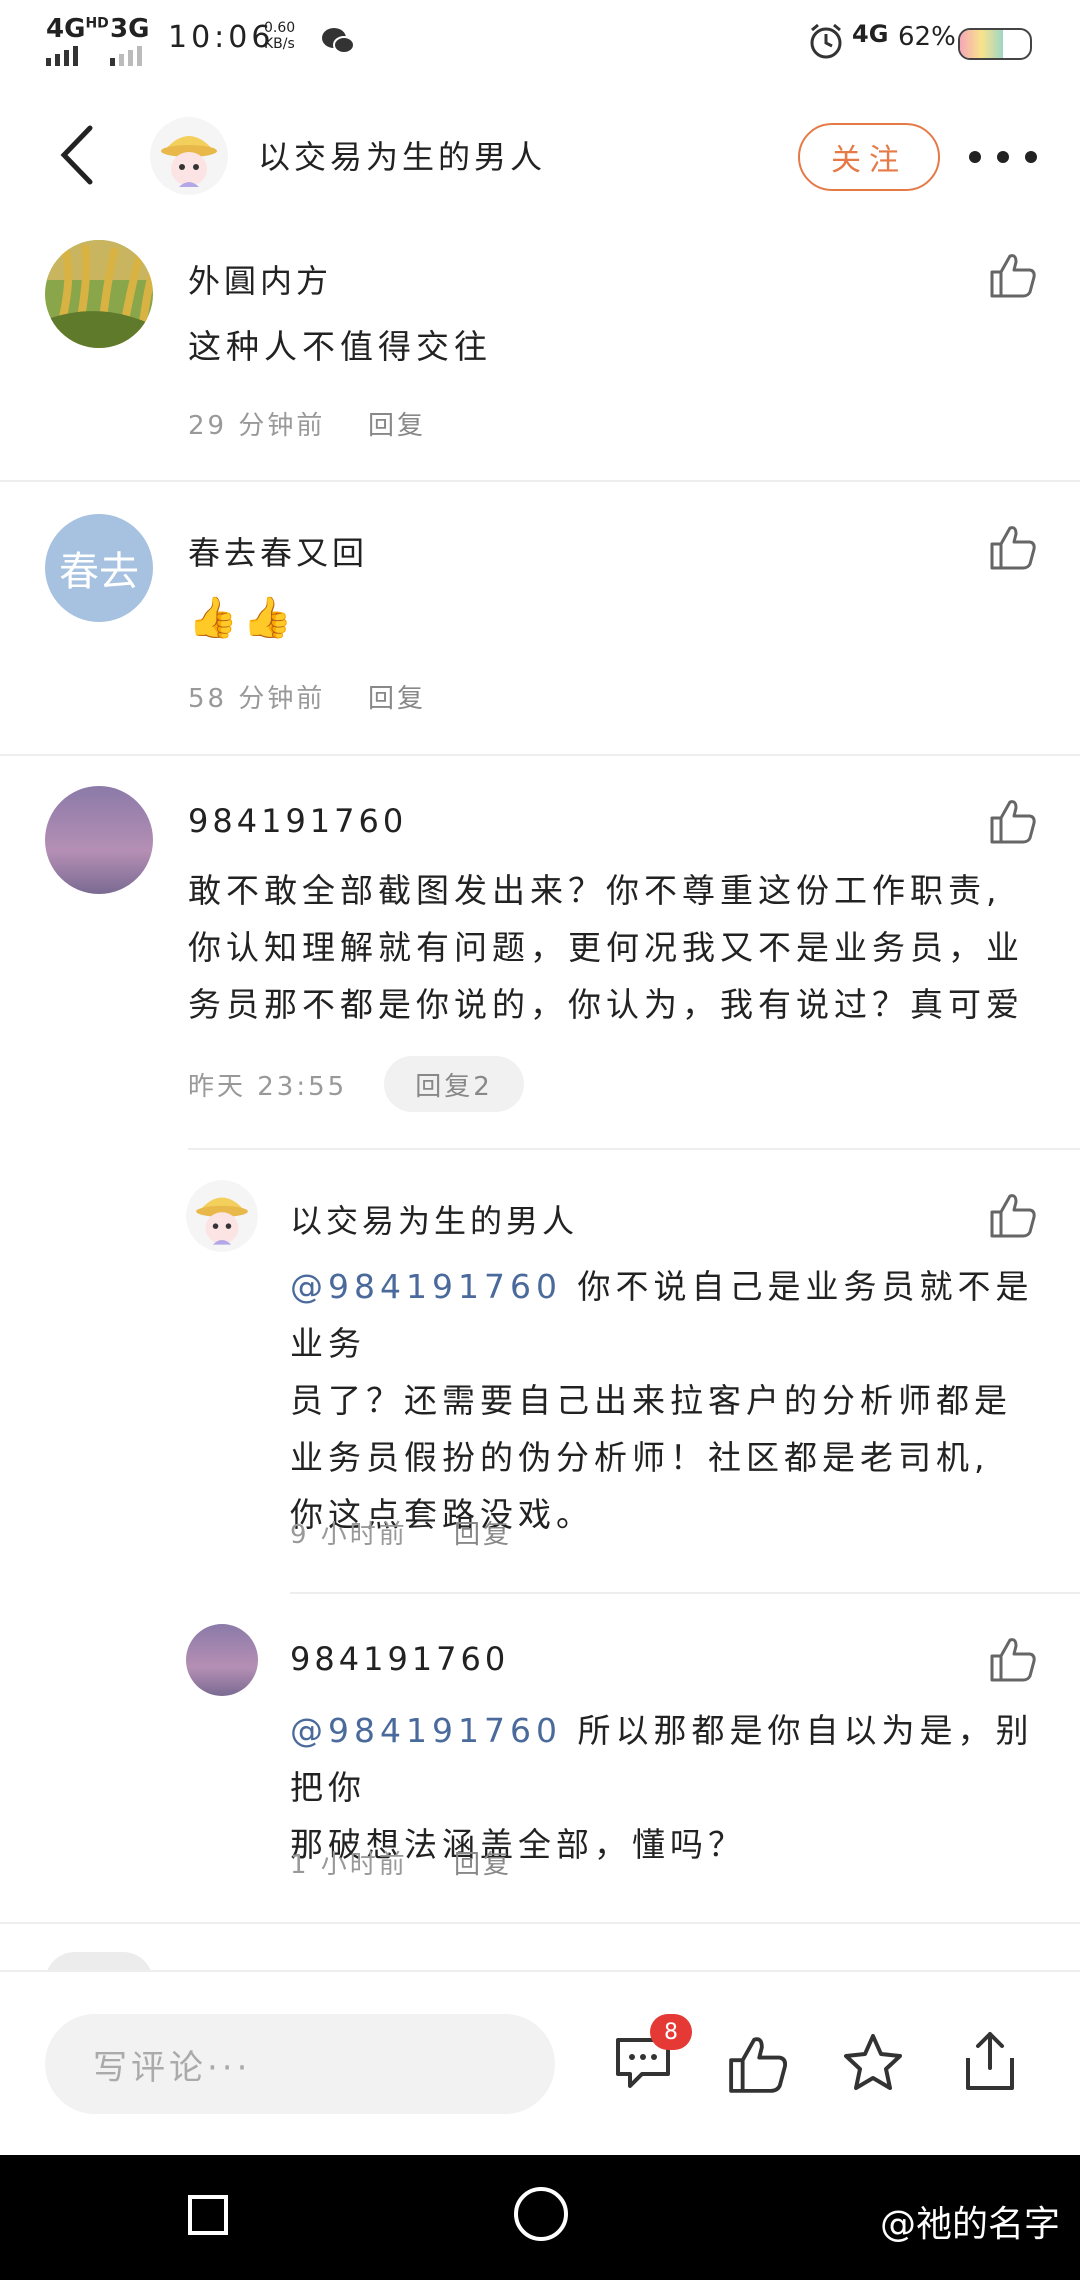  What do you see at coordinates (130, 29) in the screenshot?
I see `network-3g-label: 3G` at bounding box center [130, 29].